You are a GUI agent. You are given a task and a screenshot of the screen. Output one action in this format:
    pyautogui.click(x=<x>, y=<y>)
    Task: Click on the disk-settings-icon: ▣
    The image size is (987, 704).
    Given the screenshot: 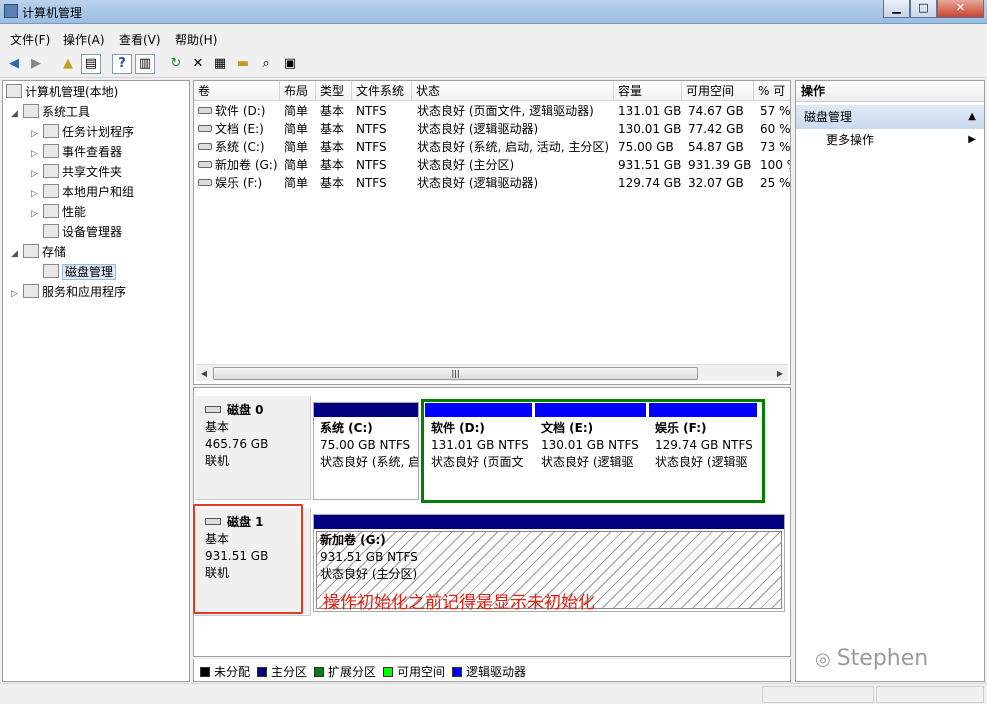 What is the action you would take?
    pyautogui.click(x=290, y=64)
    